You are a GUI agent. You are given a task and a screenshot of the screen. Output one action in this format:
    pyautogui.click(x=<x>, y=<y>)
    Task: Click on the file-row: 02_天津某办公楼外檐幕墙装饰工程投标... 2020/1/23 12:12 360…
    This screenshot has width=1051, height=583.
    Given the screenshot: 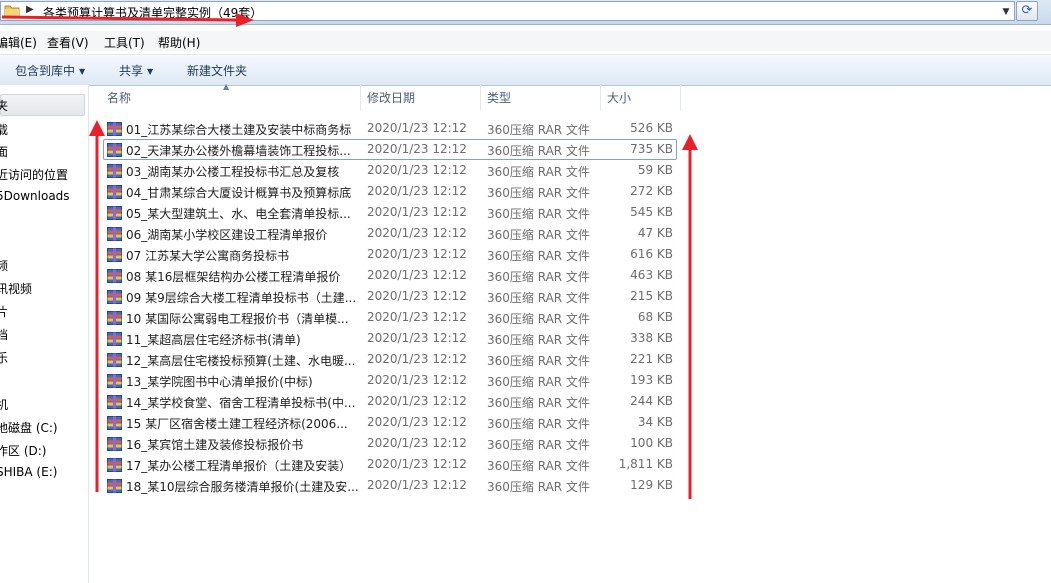 What is the action you would take?
    pyautogui.click(x=390, y=149)
    